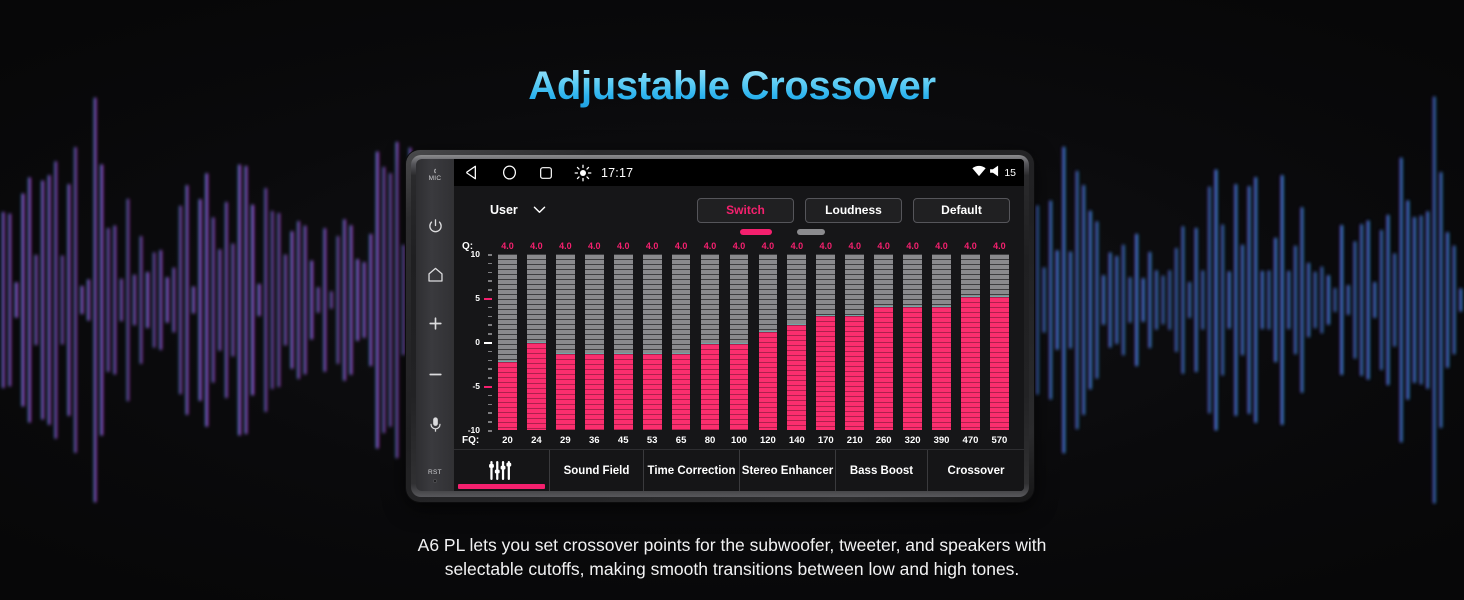 This screenshot has height=600, width=1464. I want to click on volume-up-button, so click(435, 323).